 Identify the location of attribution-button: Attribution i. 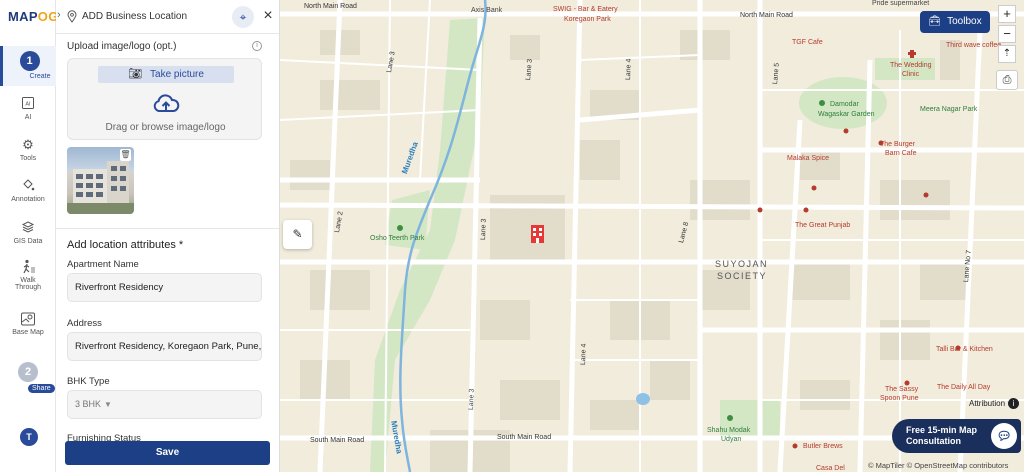
(994, 403).